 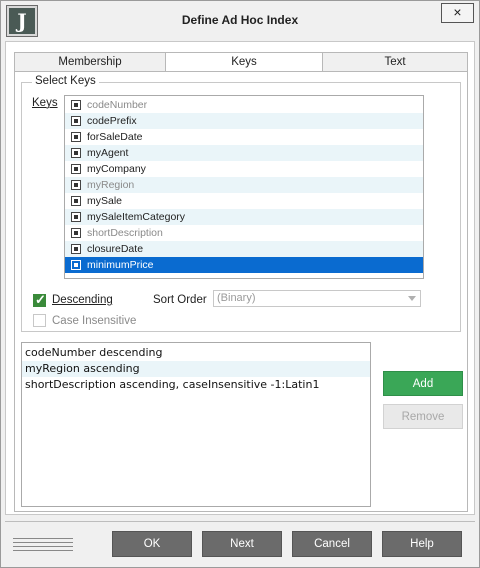 What do you see at coordinates (423, 416) in the screenshot?
I see `remove-button: Remove` at bounding box center [423, 416].